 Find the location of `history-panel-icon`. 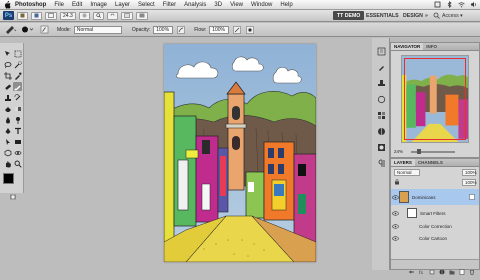

history-panel-icon is located at coordinates (381, 51).